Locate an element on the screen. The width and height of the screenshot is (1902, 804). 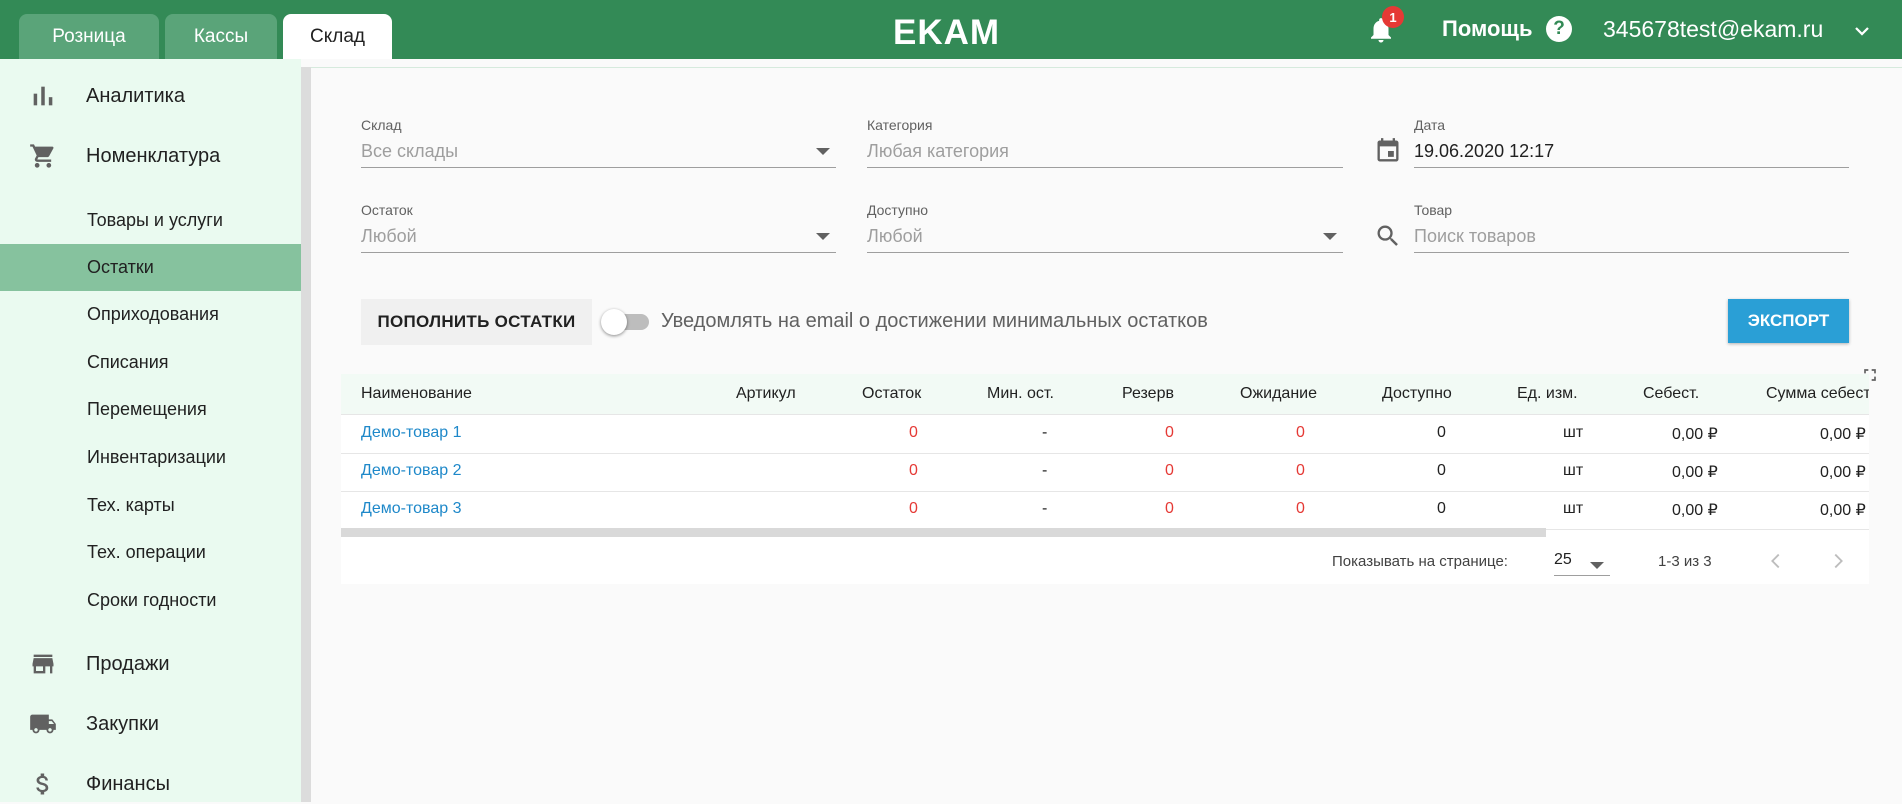
module-tabs: Розница Кассы Склад is located at coordinates (205, 36).